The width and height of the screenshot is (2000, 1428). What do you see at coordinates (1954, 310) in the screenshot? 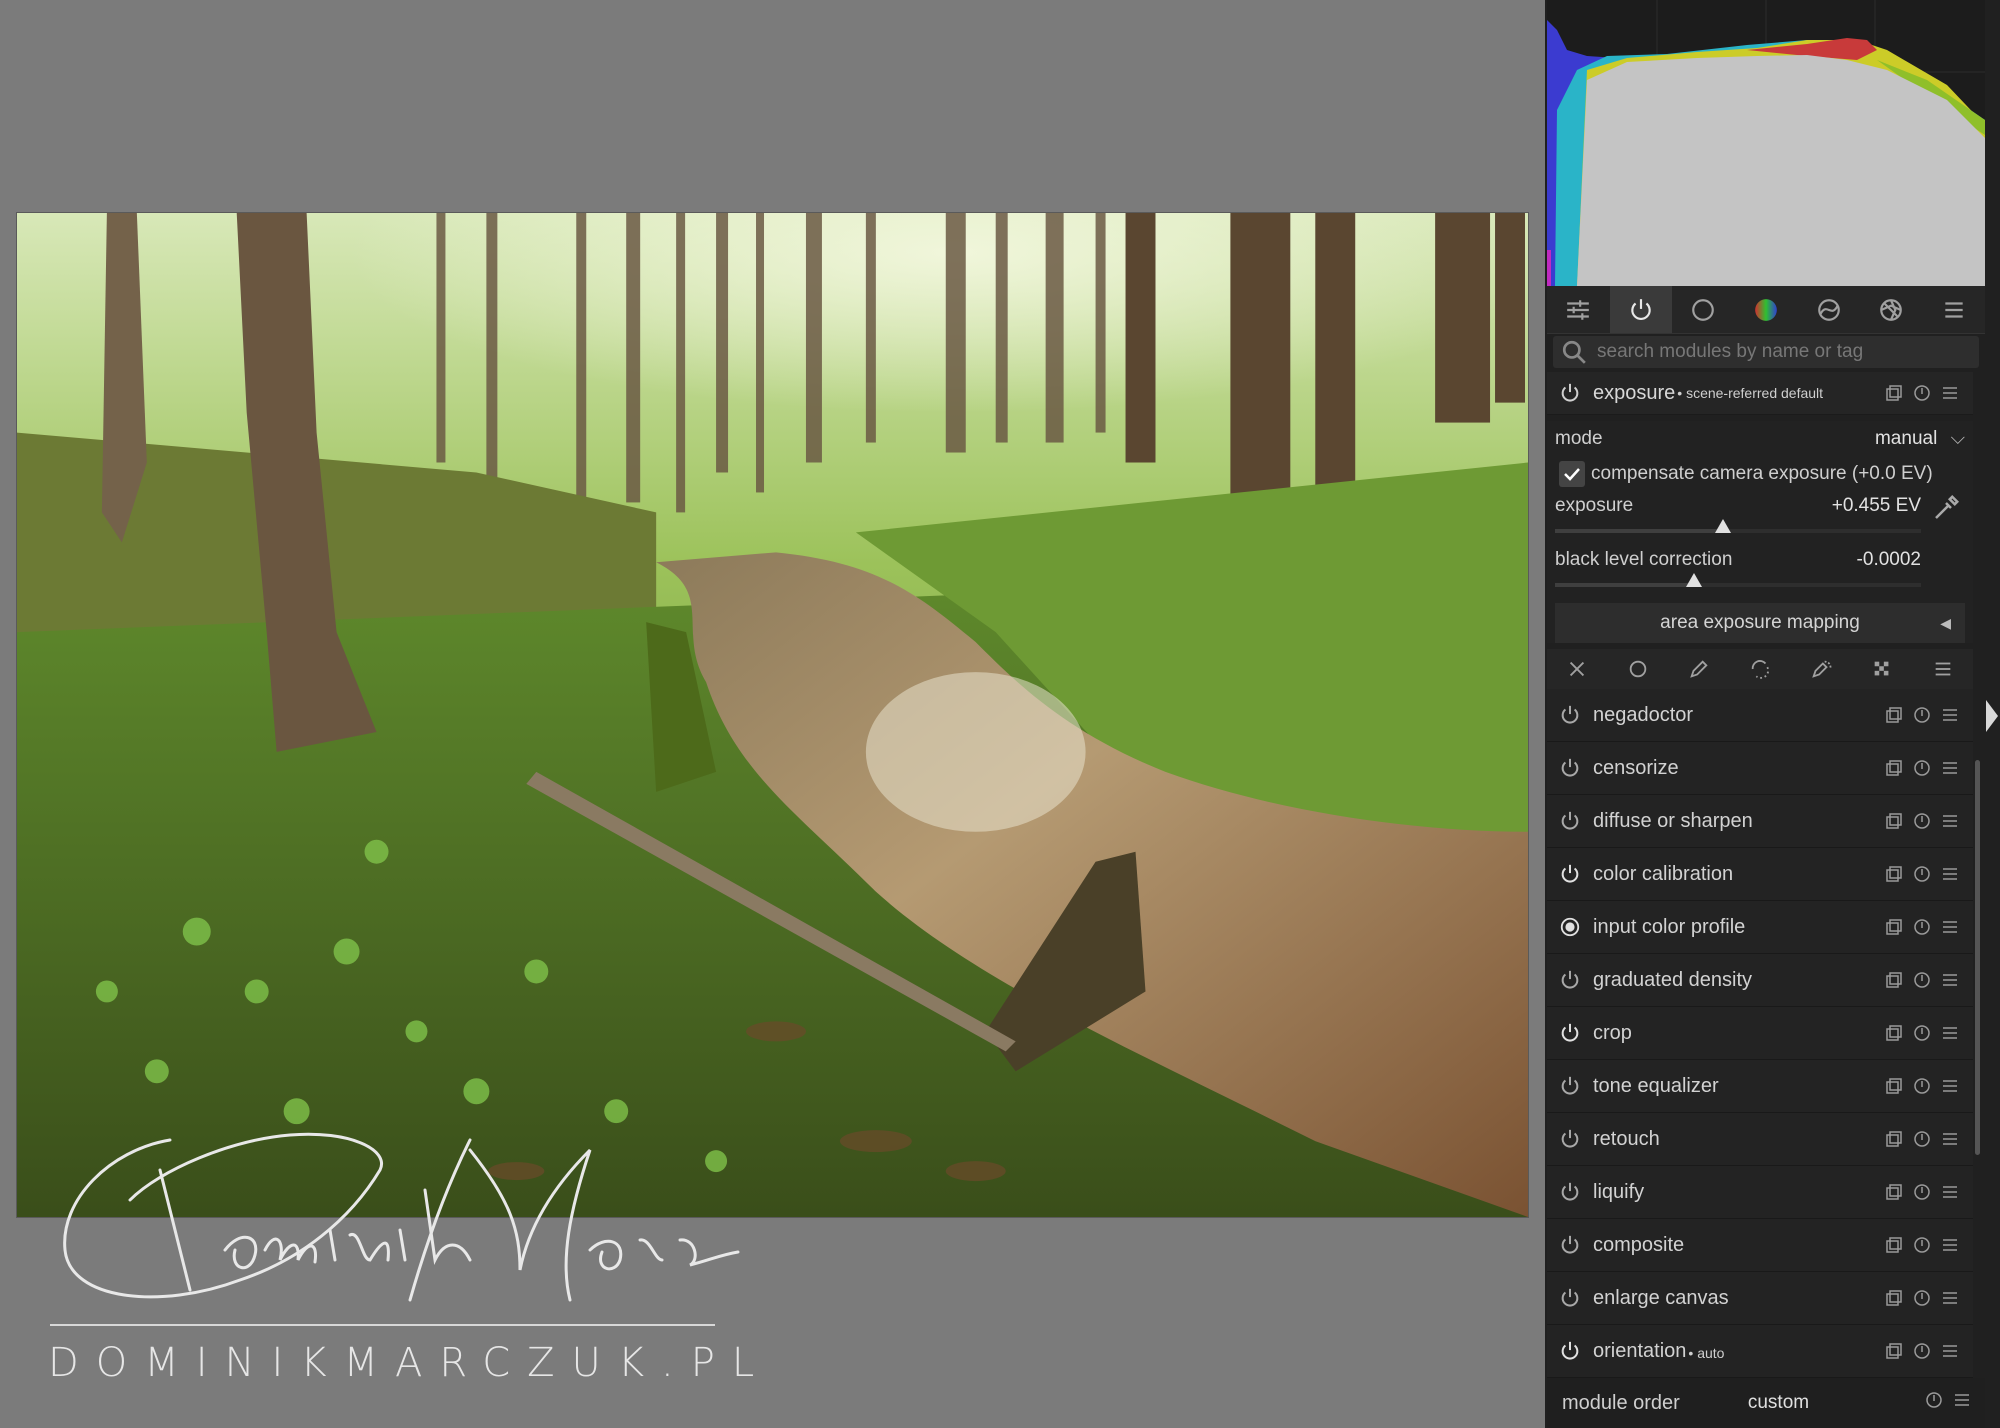
I see `tab-presets-menu` at bounding box center [1954, 310].